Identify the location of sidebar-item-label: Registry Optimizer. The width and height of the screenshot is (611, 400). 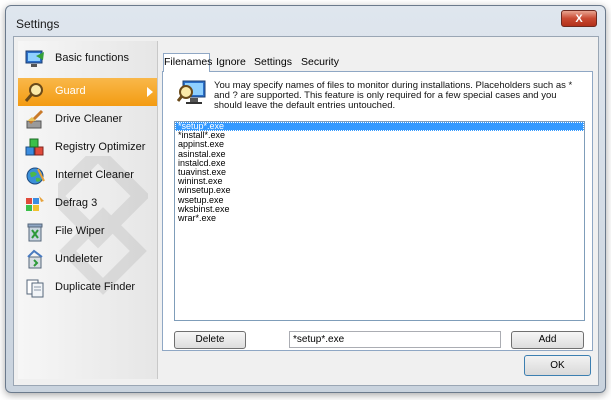
(100, 147).